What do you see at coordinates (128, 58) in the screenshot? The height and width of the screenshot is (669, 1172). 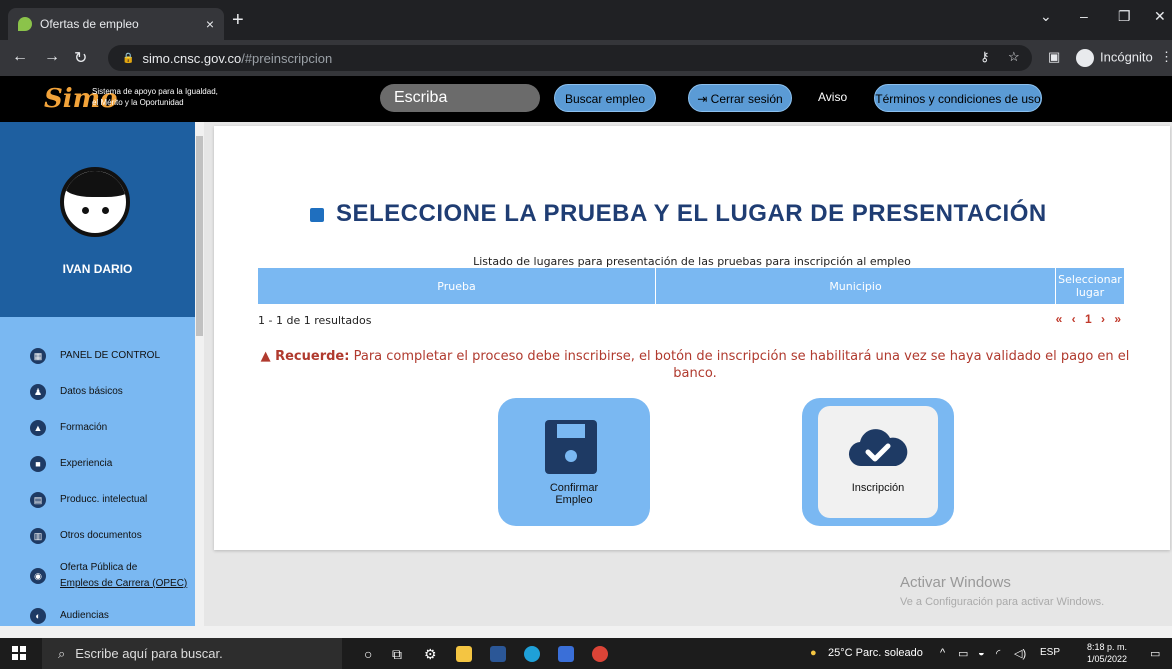 I see `lock-icon: 🔒` at bounding box center [128, 58].